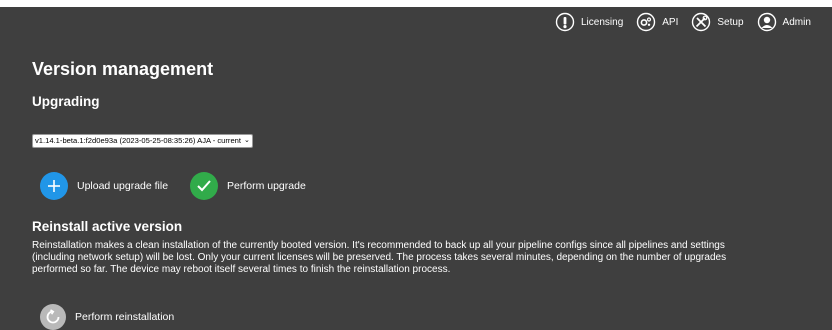 This screenshot has width=832, height=330. Describe the element at coordinates (646, 22) in the screenshot. I see `api-icon` at that location.